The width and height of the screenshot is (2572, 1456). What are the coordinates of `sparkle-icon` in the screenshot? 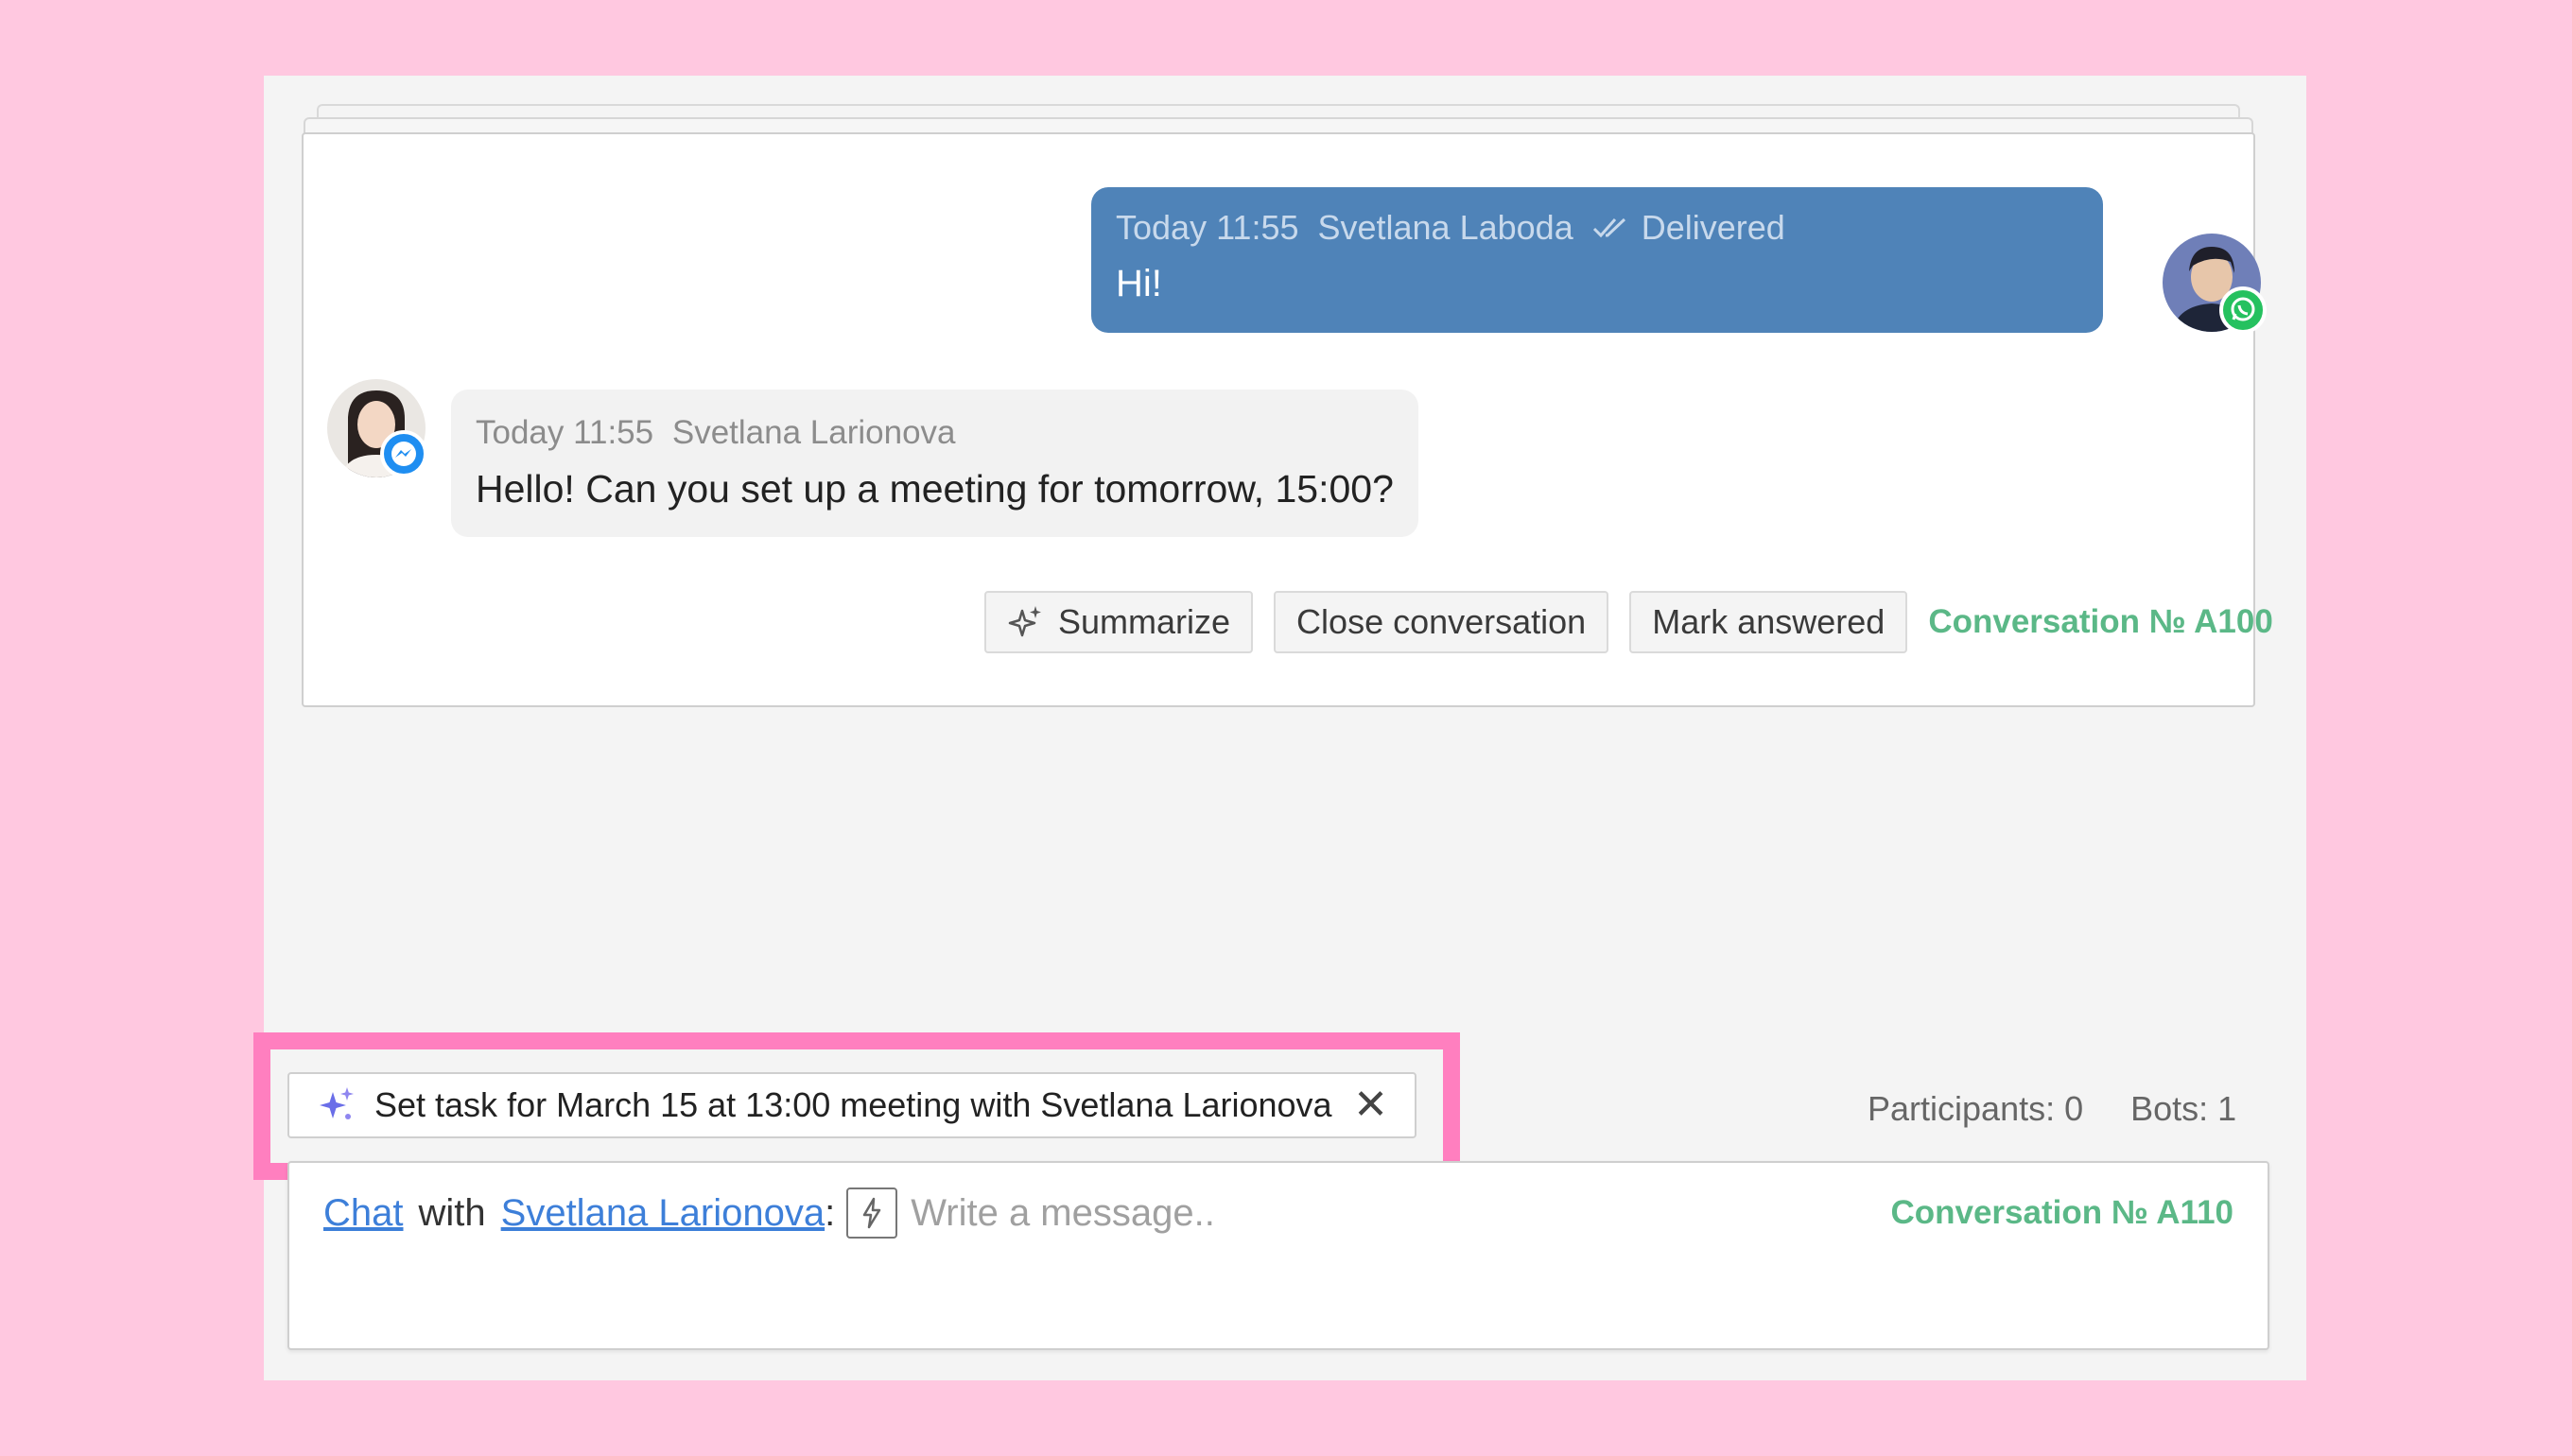 It's located at (1024, 621).